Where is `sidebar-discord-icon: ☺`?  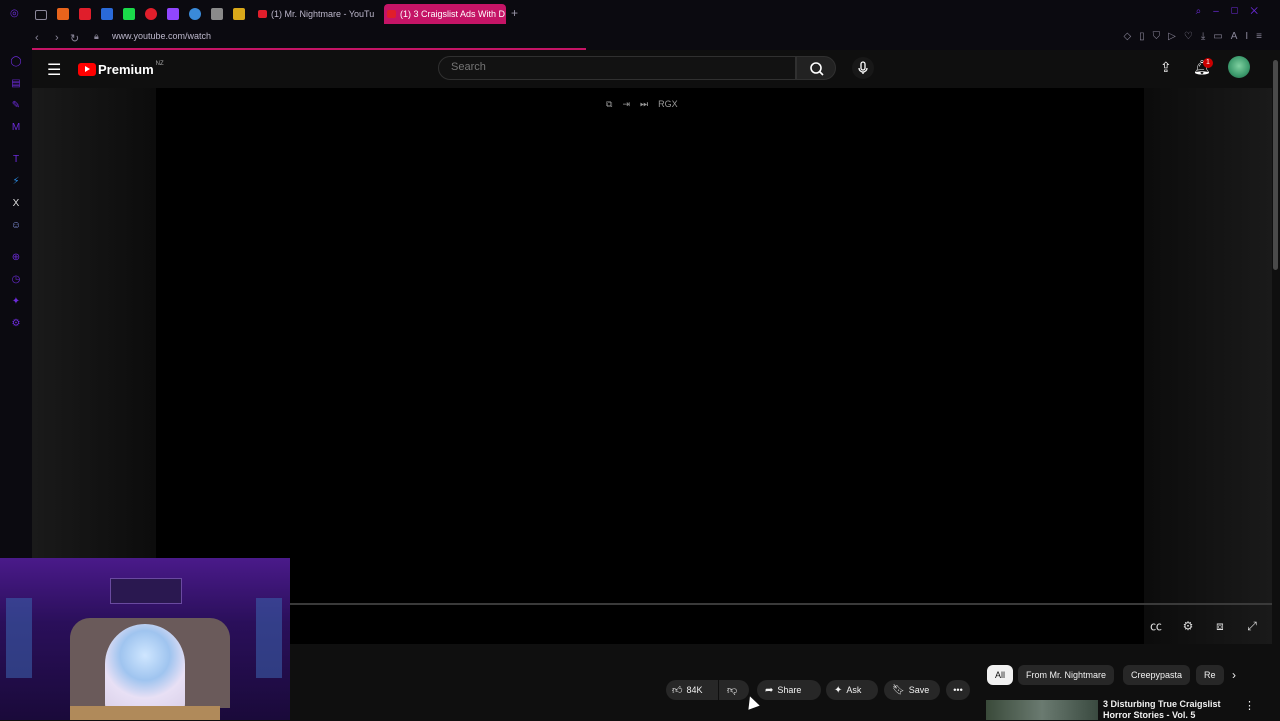 sidebar-discord-icon: ☺ is located at coordinates (16, 226).